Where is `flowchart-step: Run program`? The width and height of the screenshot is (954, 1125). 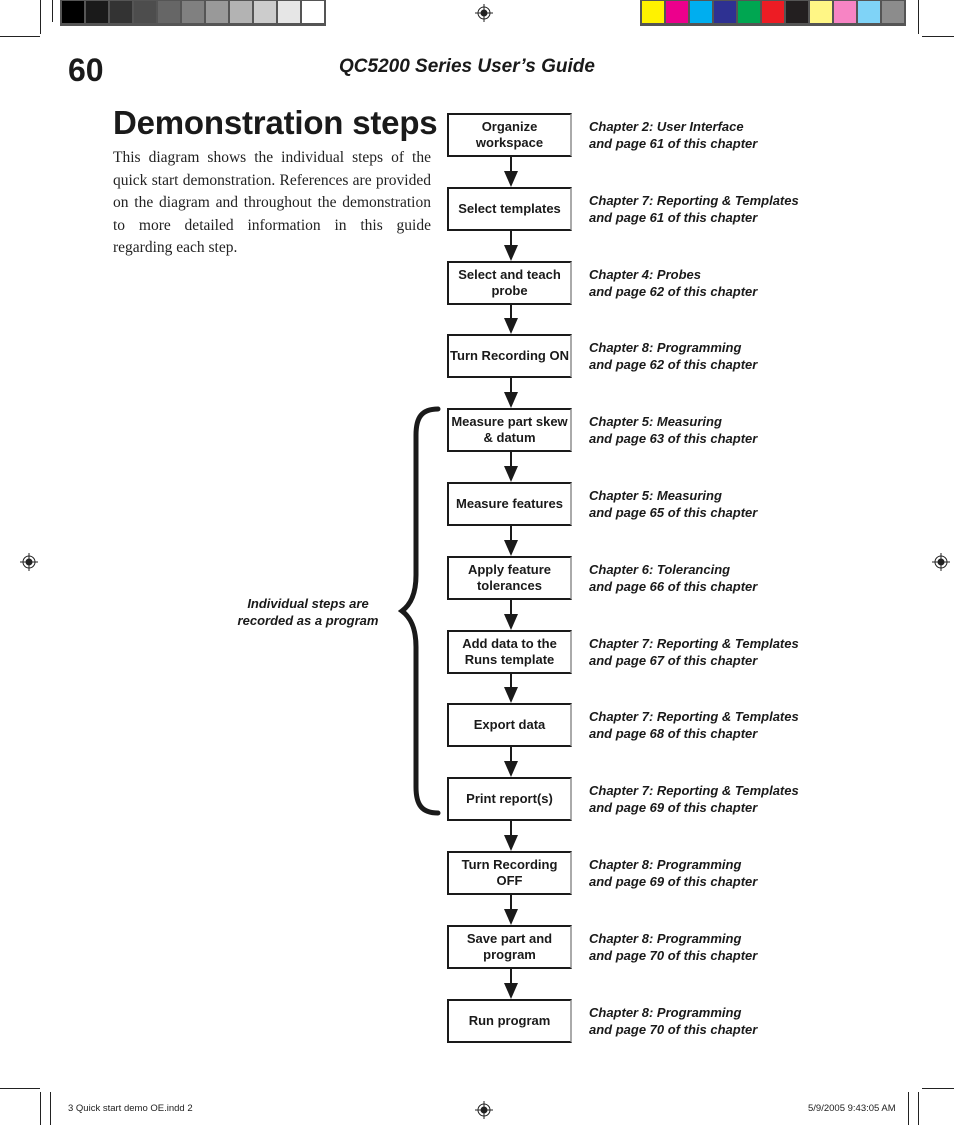 flowchart-step: Run program is located at coordinates (509, 1021).